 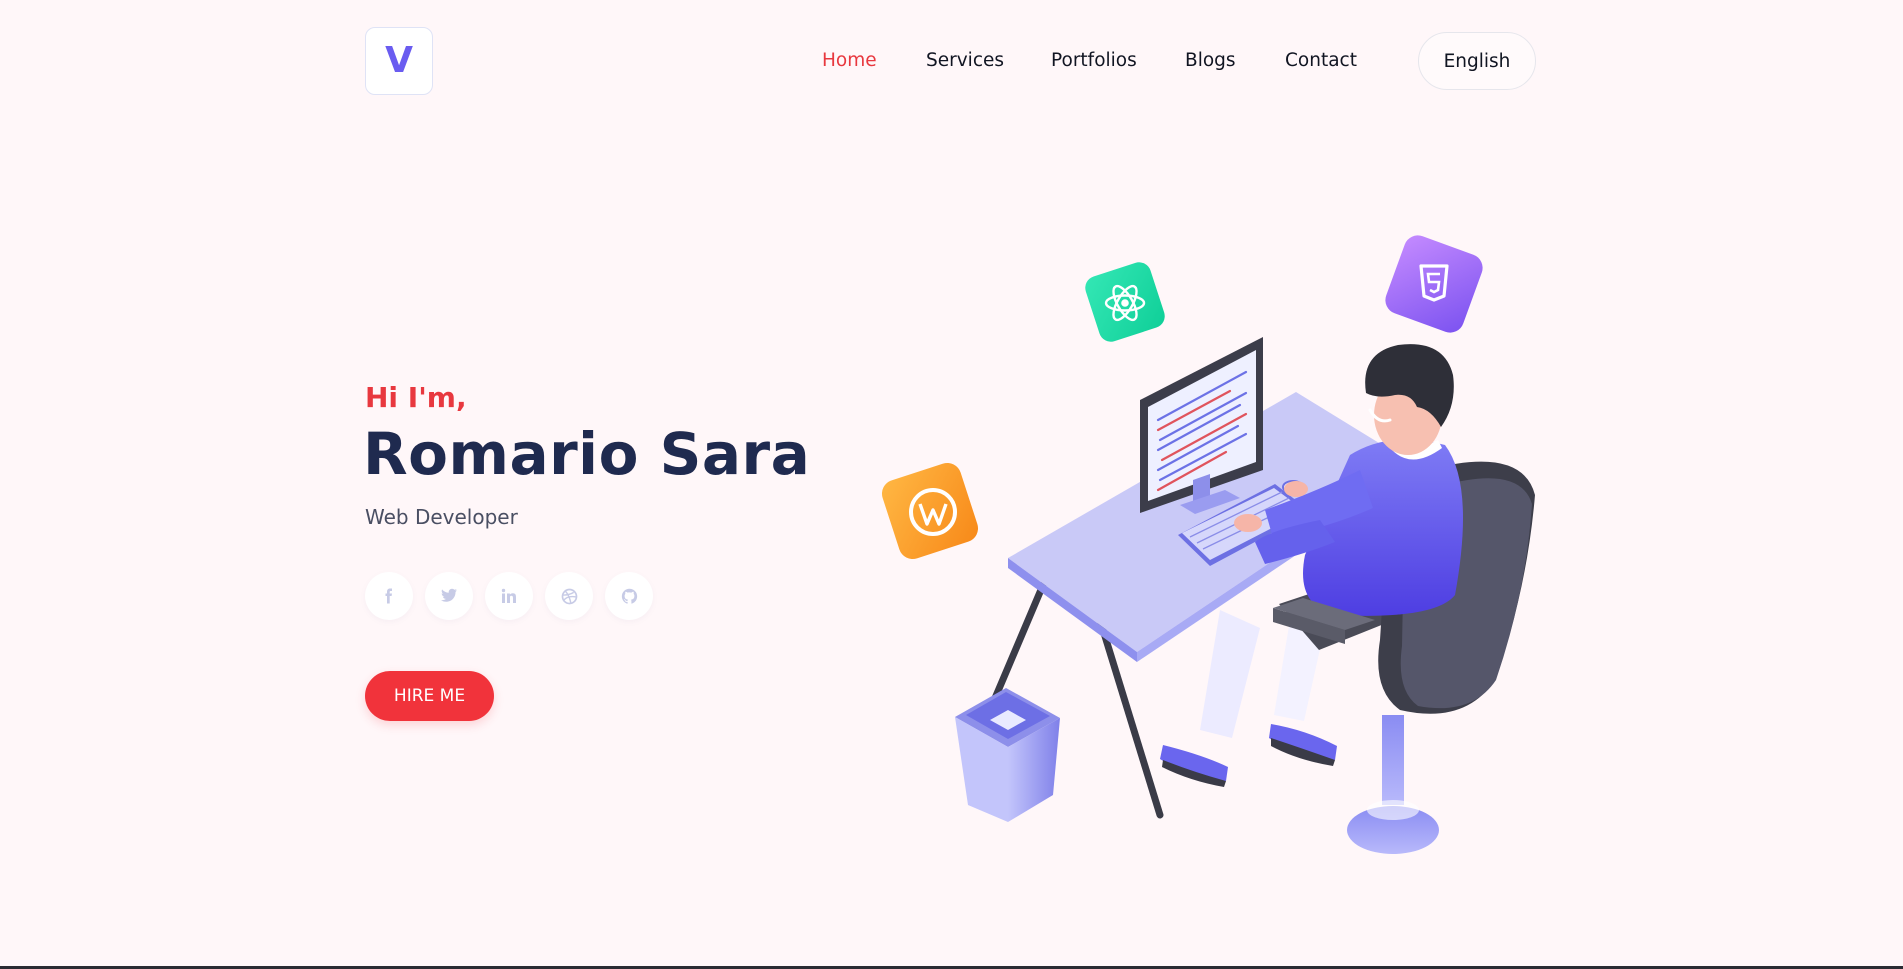 I want to click on react-icon, so click(x=1125, y=302).